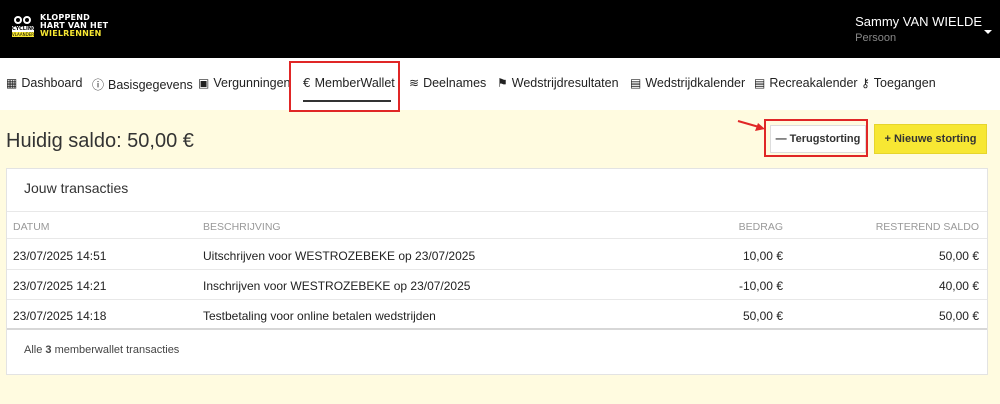 This screenshot has height=404, width=1000. I want to click on nav-item-basisgegevens: ⓘ Basisgegevens, so click(142, 84).